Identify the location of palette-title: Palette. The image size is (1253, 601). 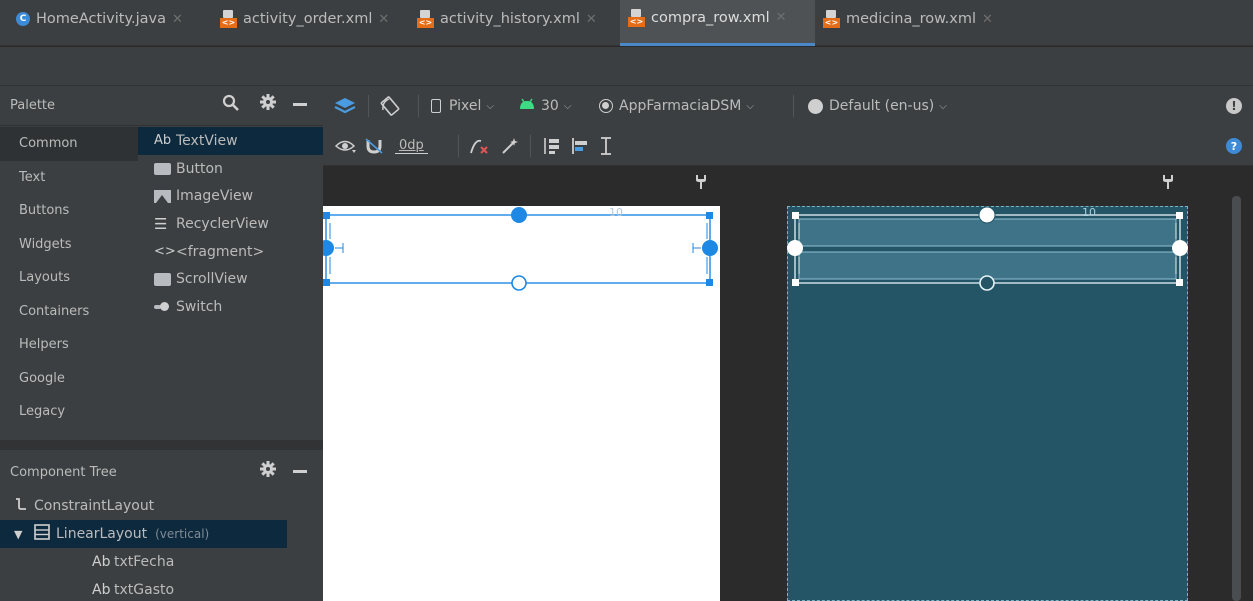
(33, 105).